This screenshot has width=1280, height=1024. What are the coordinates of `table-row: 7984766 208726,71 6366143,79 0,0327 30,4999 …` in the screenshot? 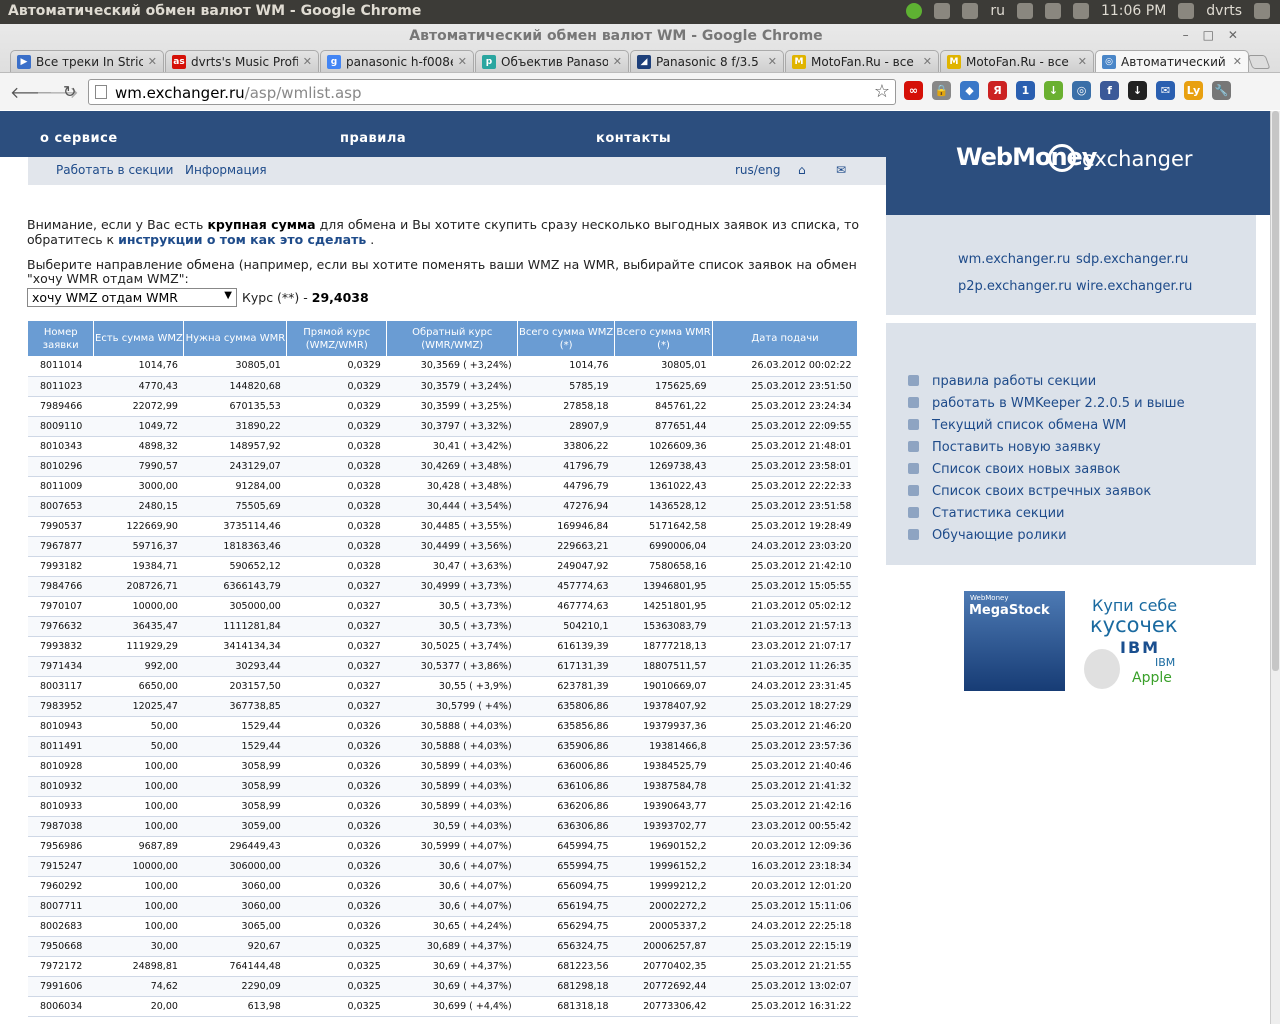 It's located at (443, 586).